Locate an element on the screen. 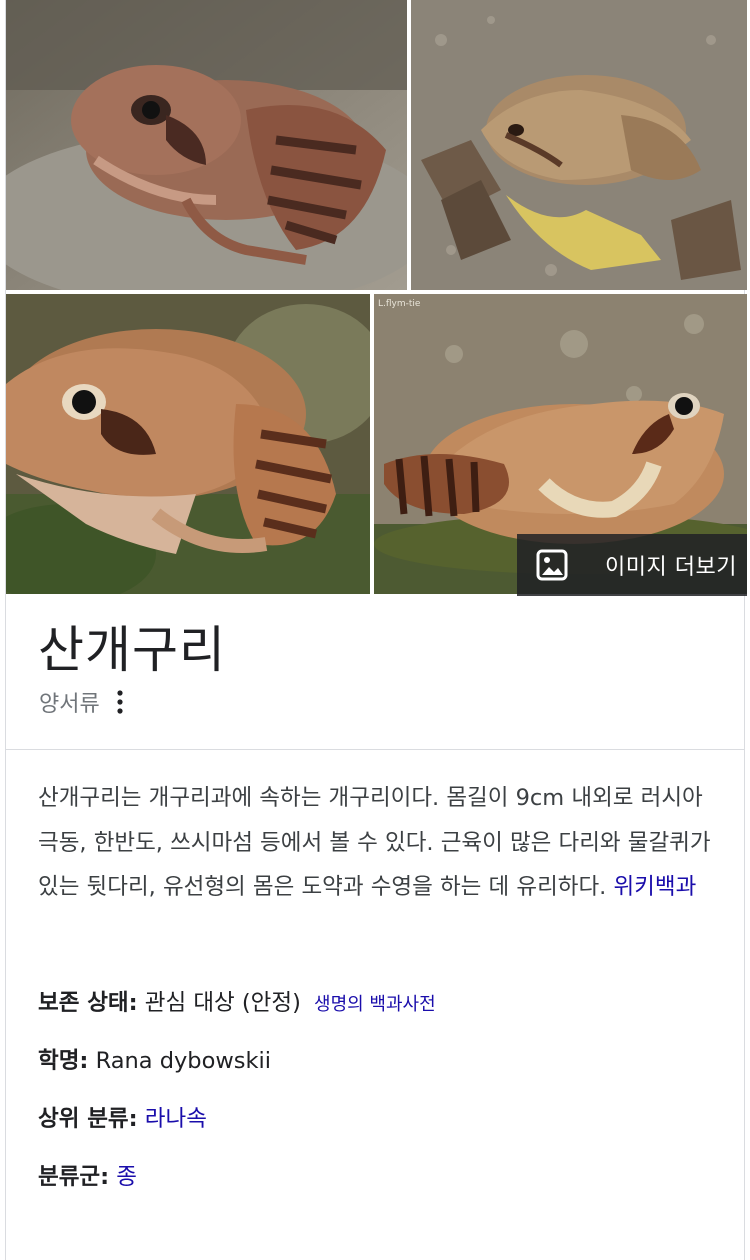 This screenshot has height=1260, width=750. more-images-button: 이미지 더보기 is located at coordinates (632, 565).